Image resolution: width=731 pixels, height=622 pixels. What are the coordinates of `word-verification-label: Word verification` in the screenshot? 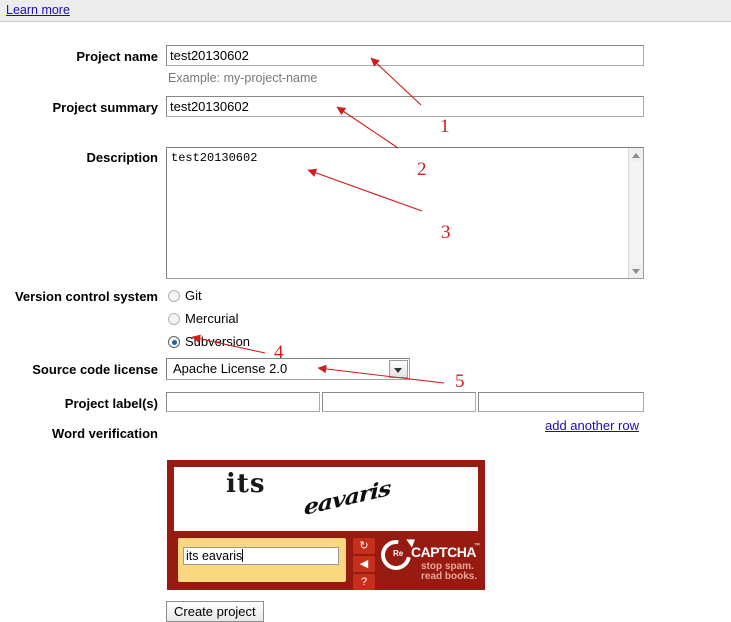 It's located at (105, 433).